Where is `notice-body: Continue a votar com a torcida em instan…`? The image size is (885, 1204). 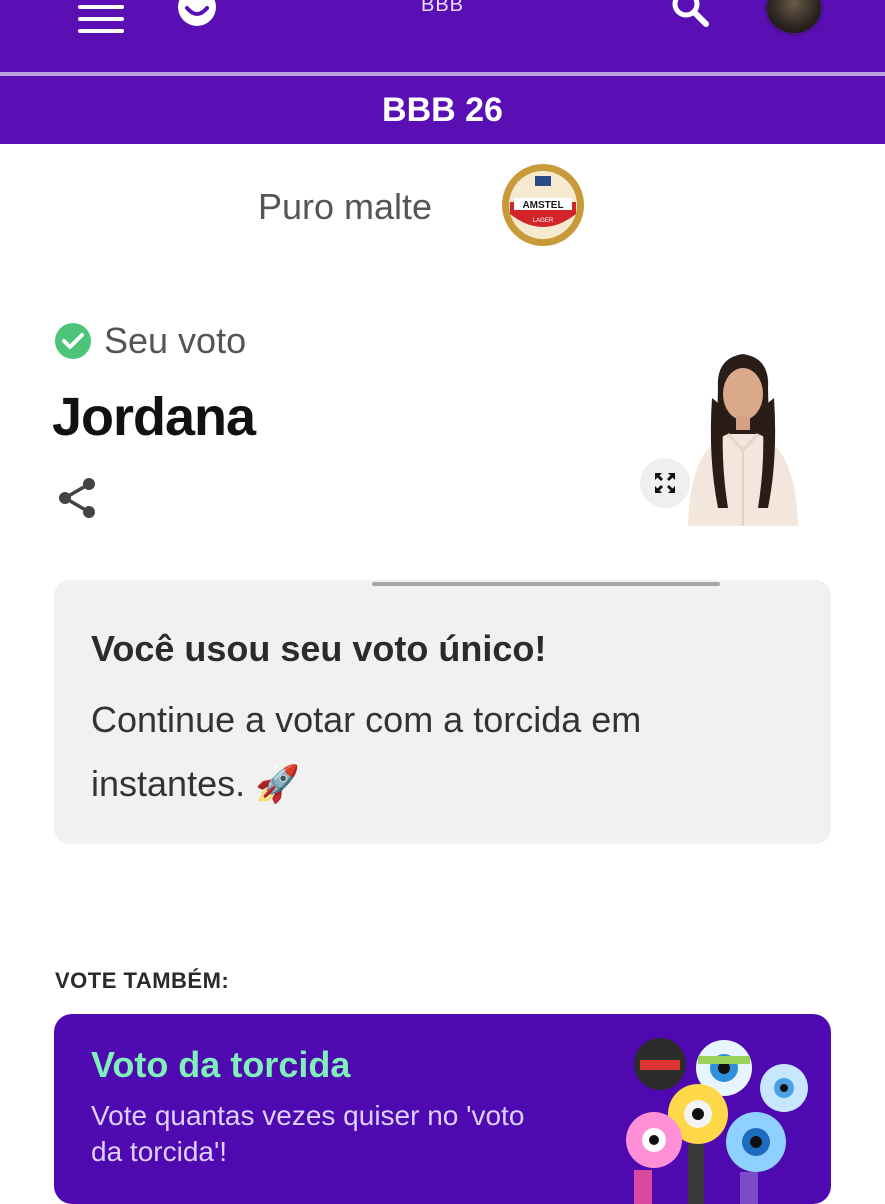 notice-body: Continue a votar com a torcida em instan… is located at coordinates (366, 751).